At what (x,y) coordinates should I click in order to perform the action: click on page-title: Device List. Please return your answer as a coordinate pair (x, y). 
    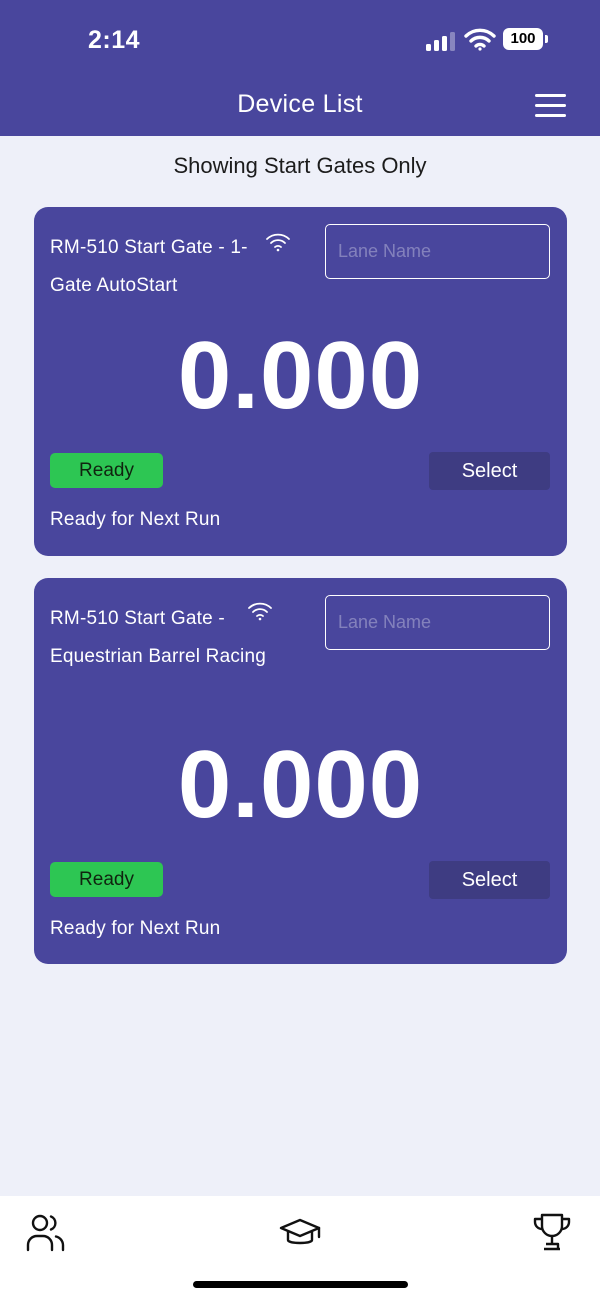
    Looking at the image, I should click on (300, 104).